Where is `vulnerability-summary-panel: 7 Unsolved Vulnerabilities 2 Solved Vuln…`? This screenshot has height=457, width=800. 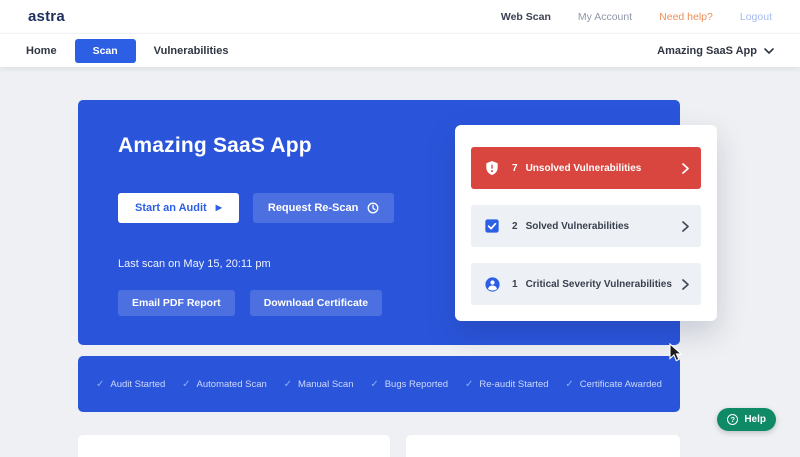 vulnerability-summary-panel: 7 Unsolved Vulnerabilities 2 Solved Vuln… is located at coordinates (586, 223).